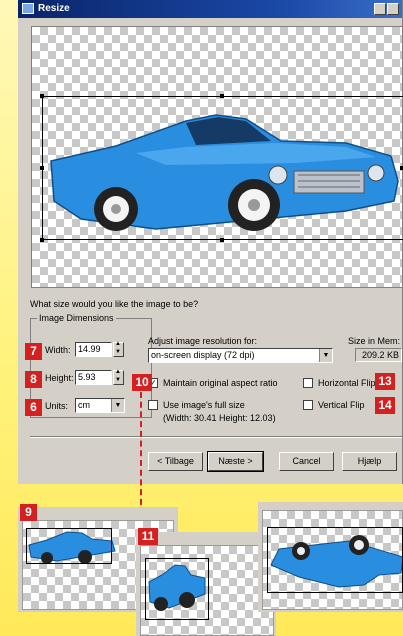 This screenshot has width=403, height=636. I want to click on units-value: cm, so click(84, 405).